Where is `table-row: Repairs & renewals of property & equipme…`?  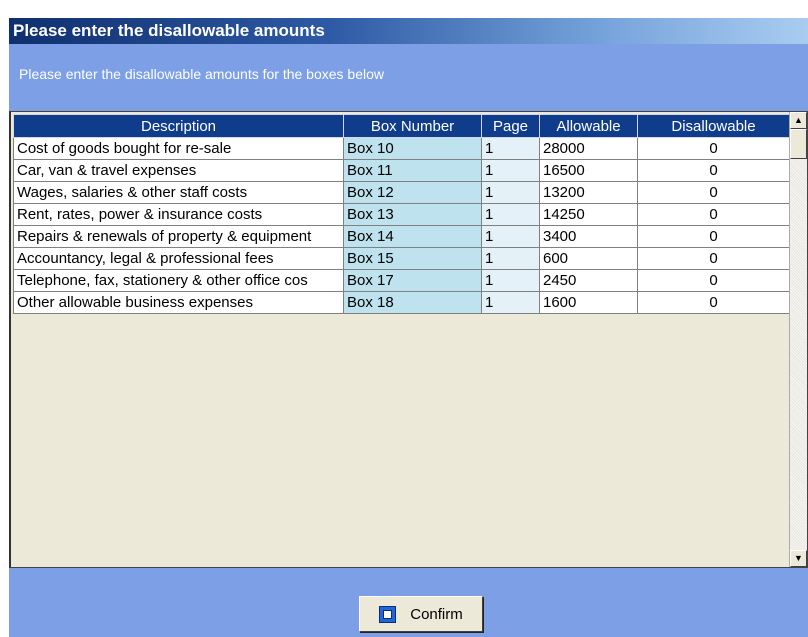 table-row: Repairs & renewals of property & equipme… is located at coordinates (401, 236).